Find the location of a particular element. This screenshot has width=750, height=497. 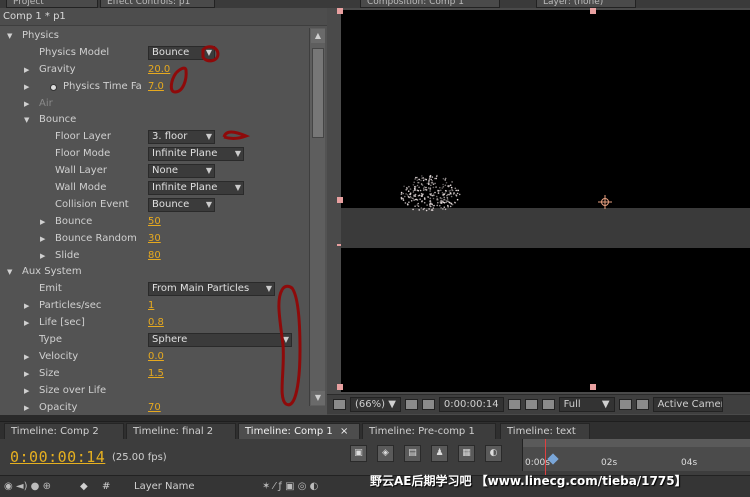

effect-controls-scrollbar: ▲ ▼ is located at coordinates (317, 217).